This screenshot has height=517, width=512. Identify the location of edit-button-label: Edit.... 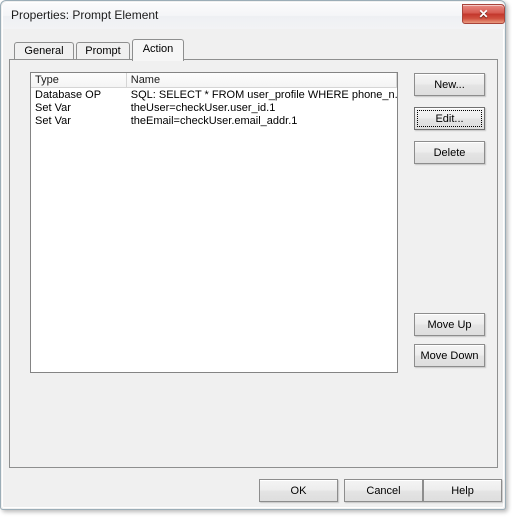
(449, 118).